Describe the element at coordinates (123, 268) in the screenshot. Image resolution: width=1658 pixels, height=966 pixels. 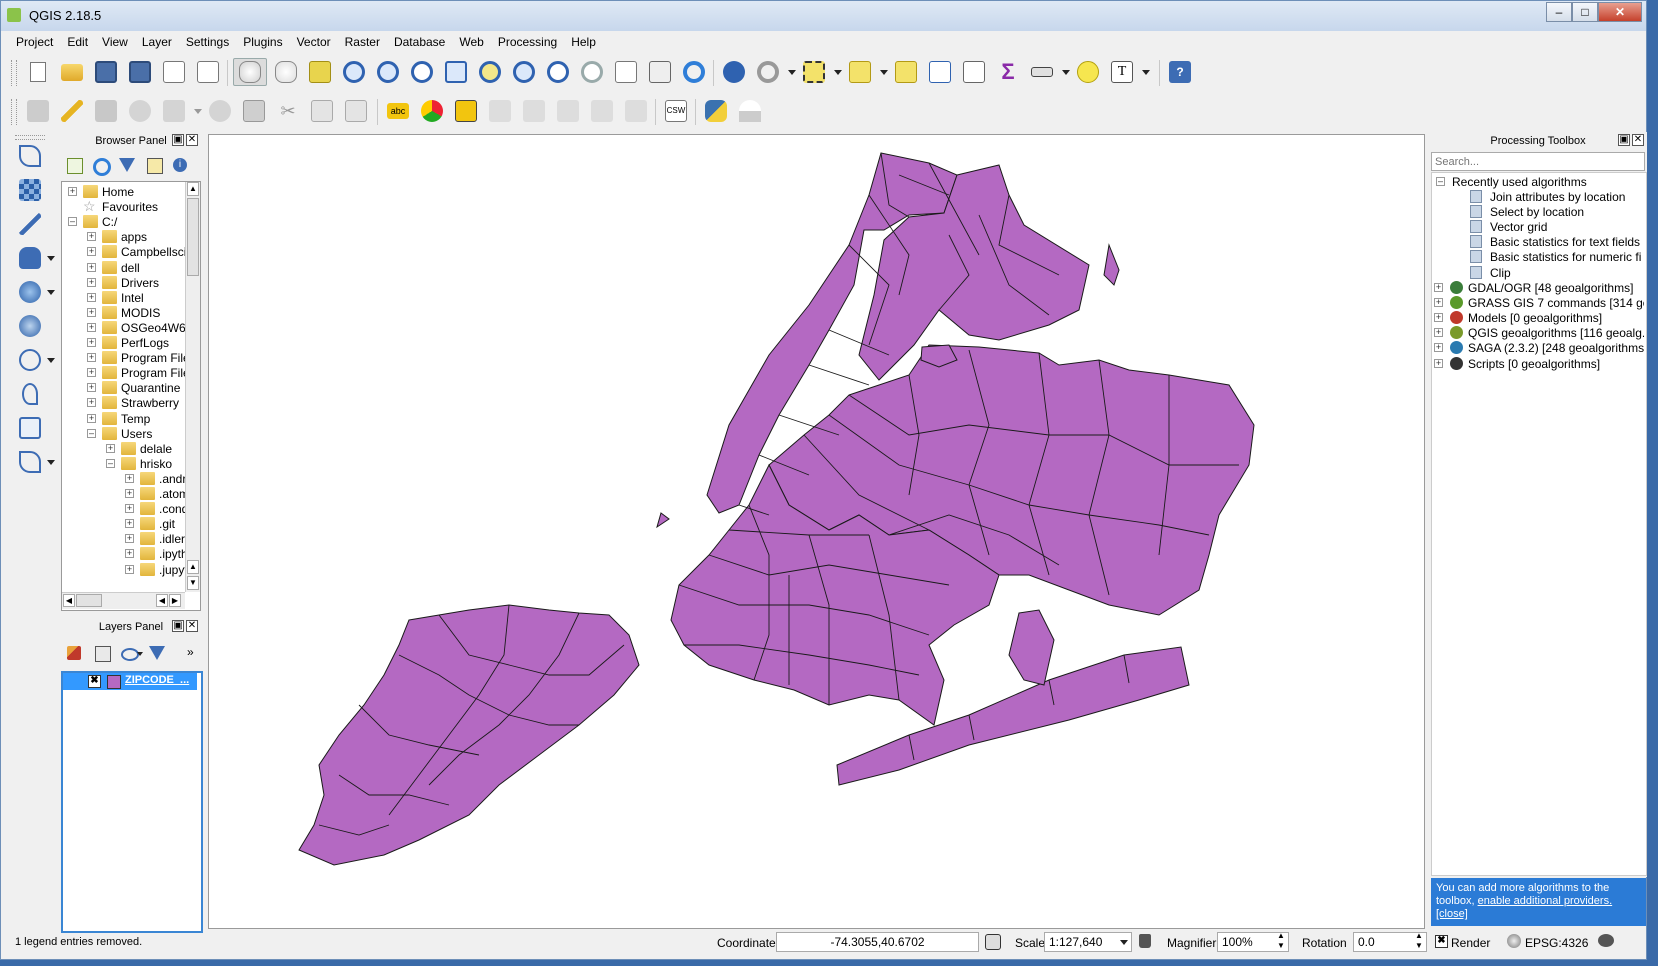
I see `browser-item: + dell` at that location.